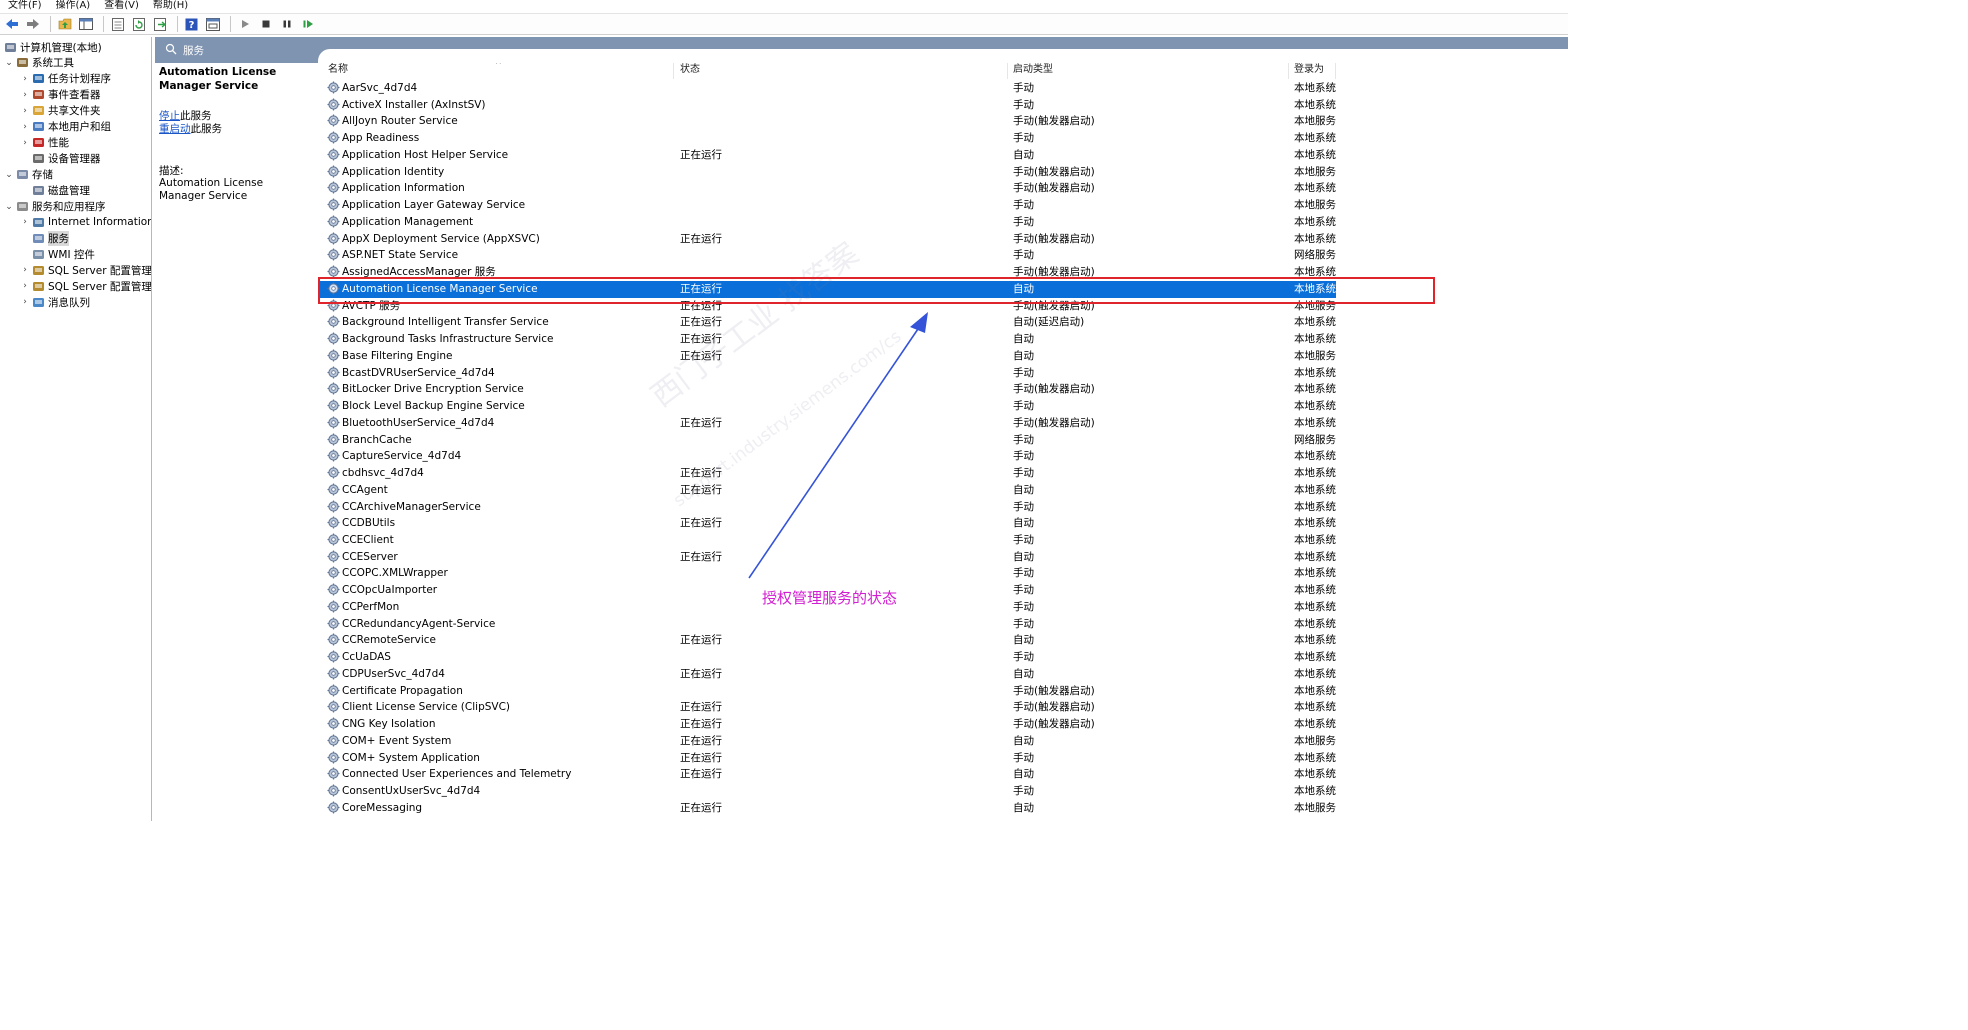 This screenshot has height=1030, width=1968. I want to click on annotation-arrow, so click(838, 445).